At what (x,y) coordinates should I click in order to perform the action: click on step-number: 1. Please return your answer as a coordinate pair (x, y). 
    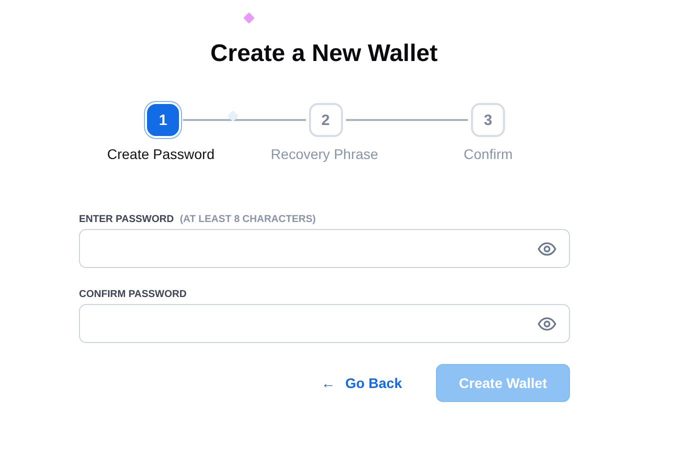
    Looking at the image, I should click on (163, 120).